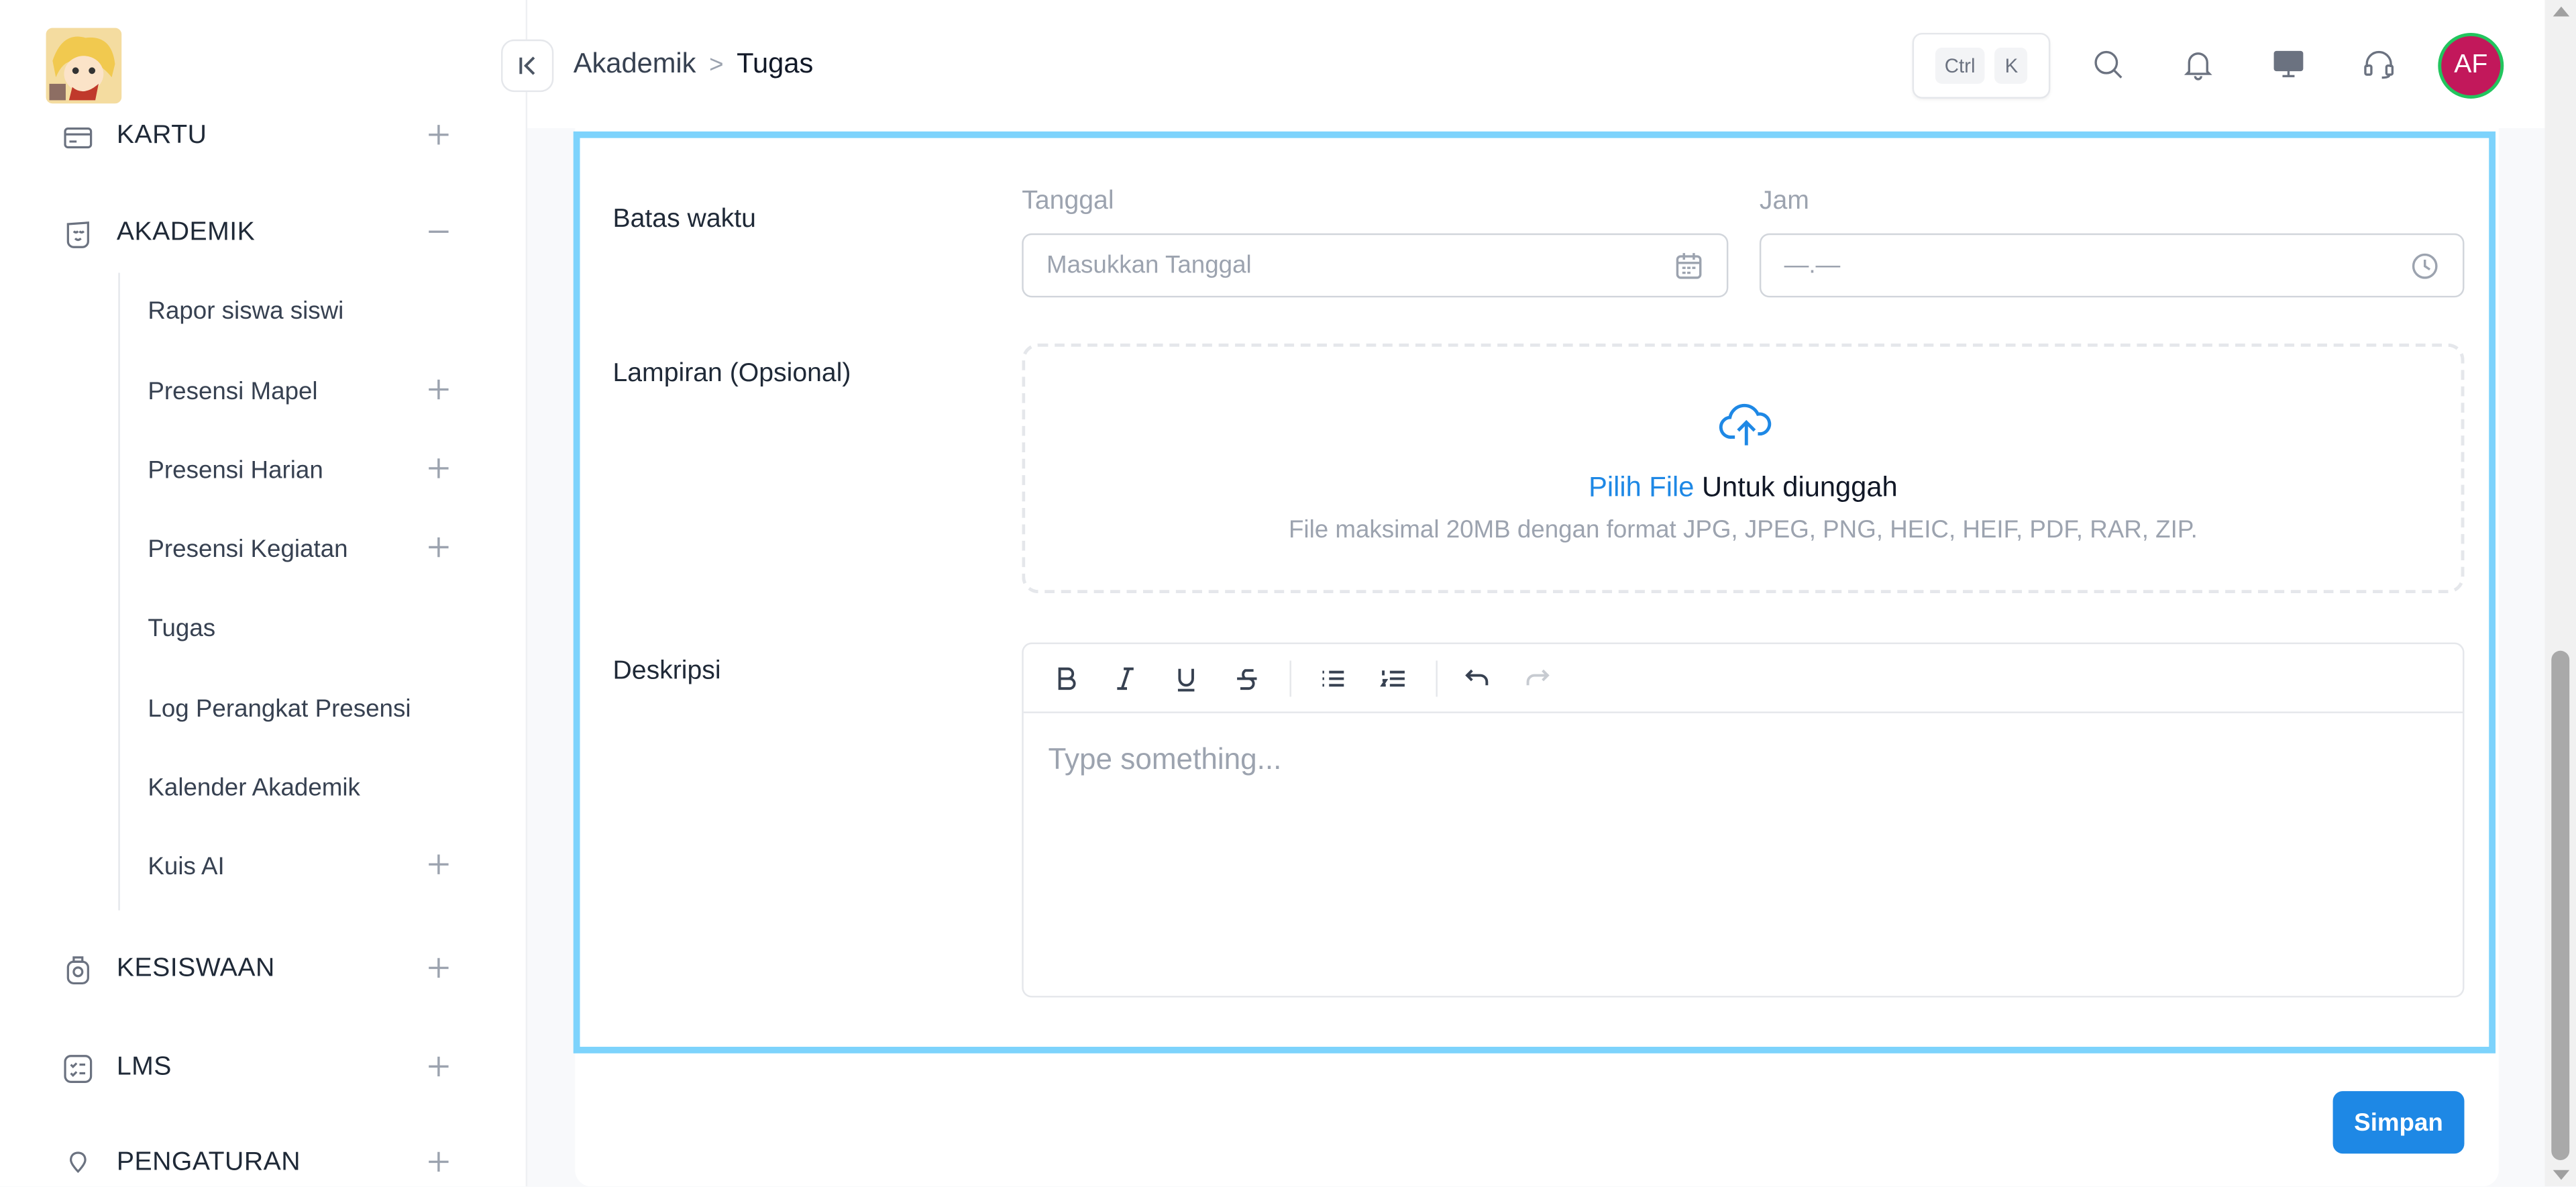 The image size is (2576, 1187). I want to click on settings-icon, so click(77, 1163).